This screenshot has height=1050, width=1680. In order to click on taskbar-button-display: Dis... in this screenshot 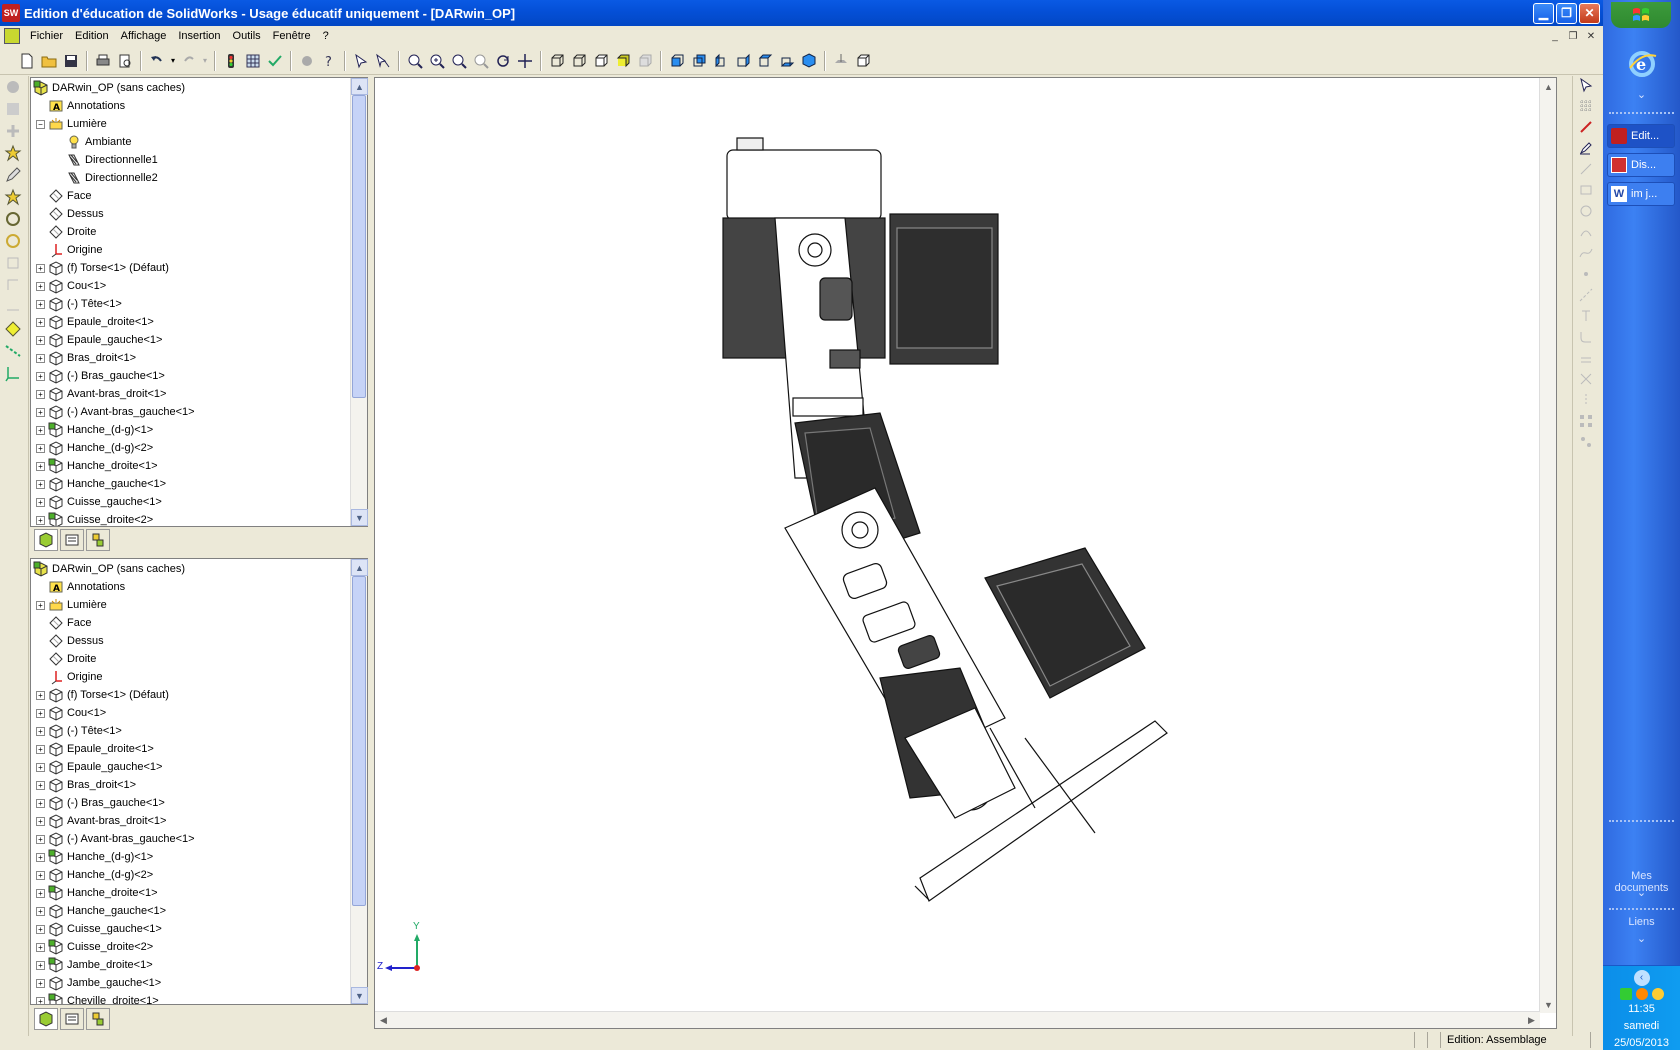, I will do `click(1641, 165)`.